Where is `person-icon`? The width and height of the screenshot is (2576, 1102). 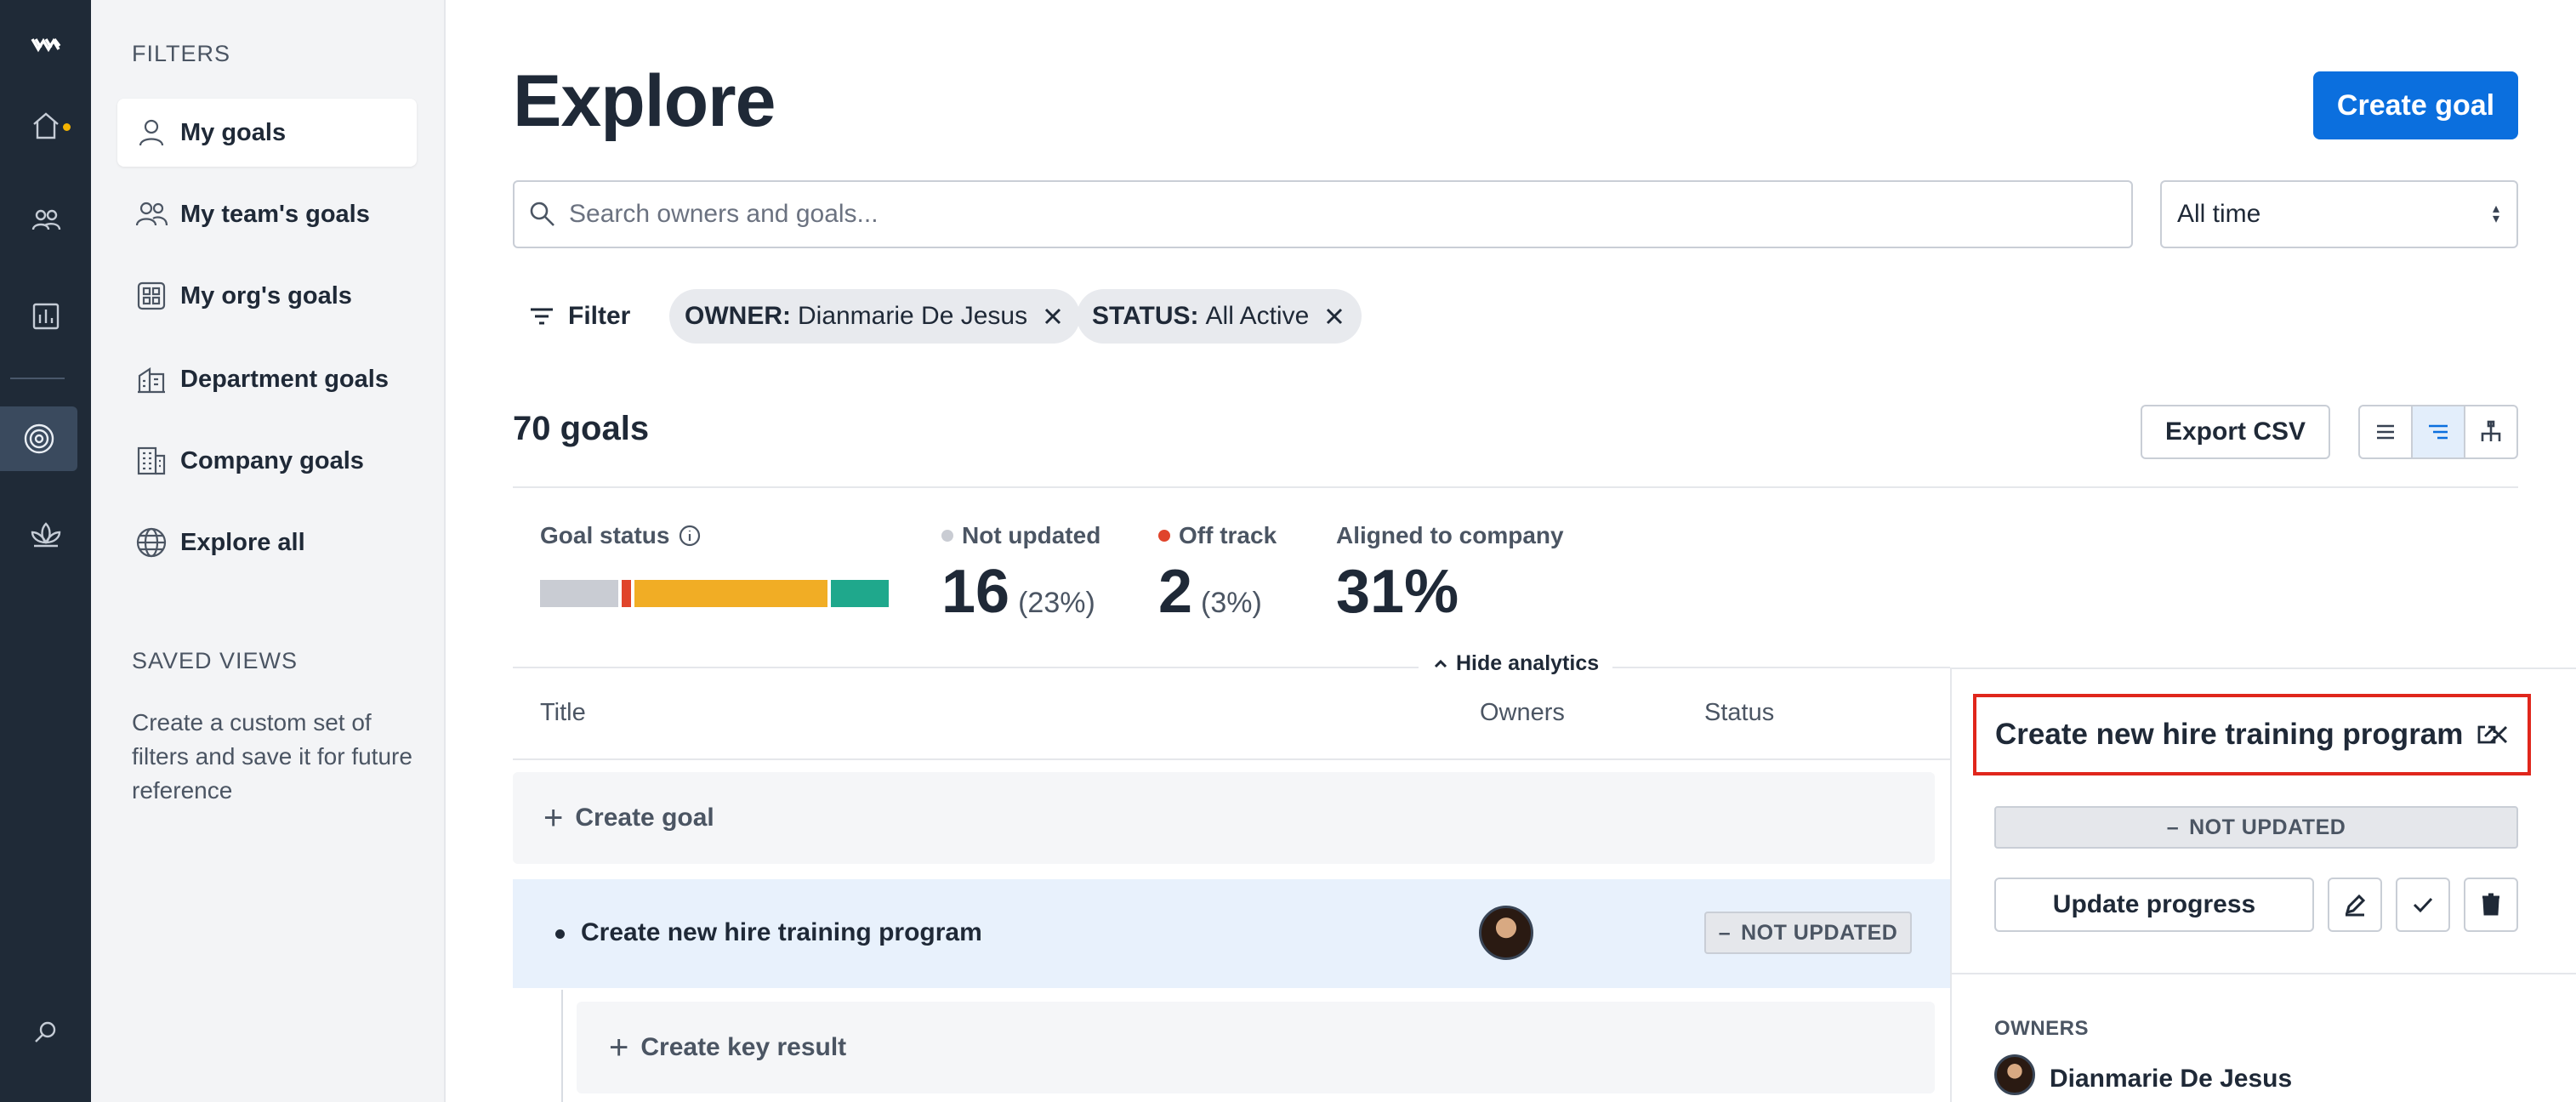 person-icon is located at coordinates (151, 132).